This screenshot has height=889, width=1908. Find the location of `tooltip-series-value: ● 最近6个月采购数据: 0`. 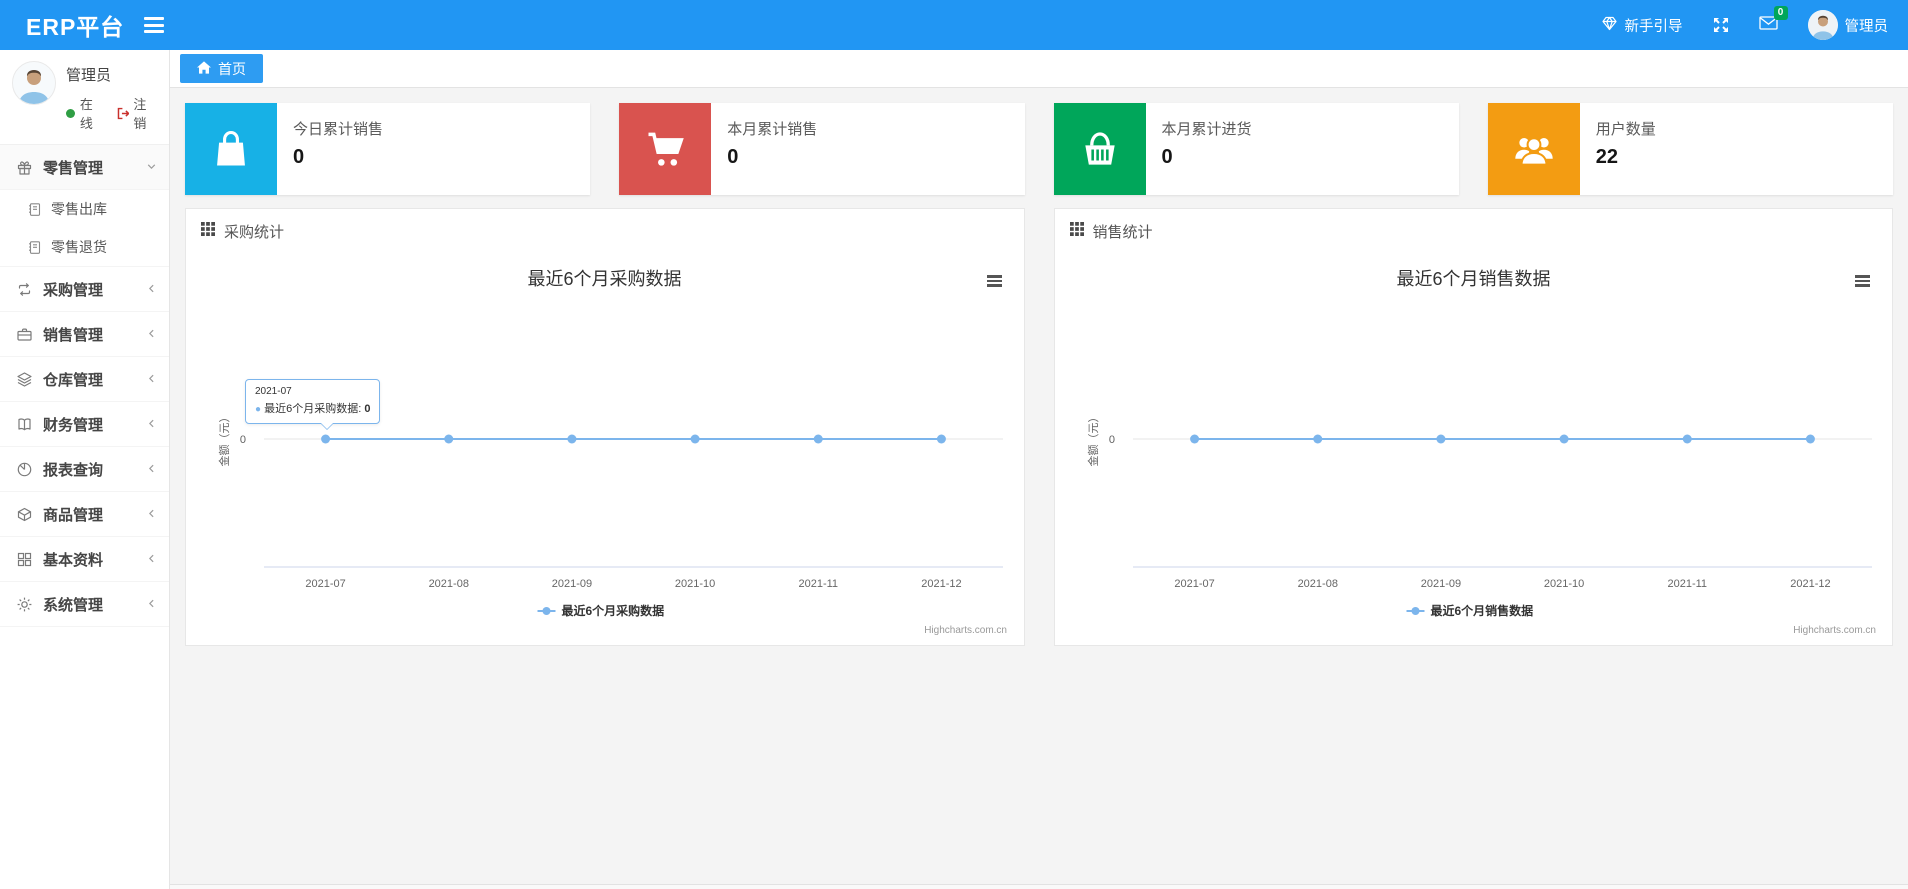

tooltip-series-value: ● 最近6个月采购数据: 0 is located at coordinates (313, 409).